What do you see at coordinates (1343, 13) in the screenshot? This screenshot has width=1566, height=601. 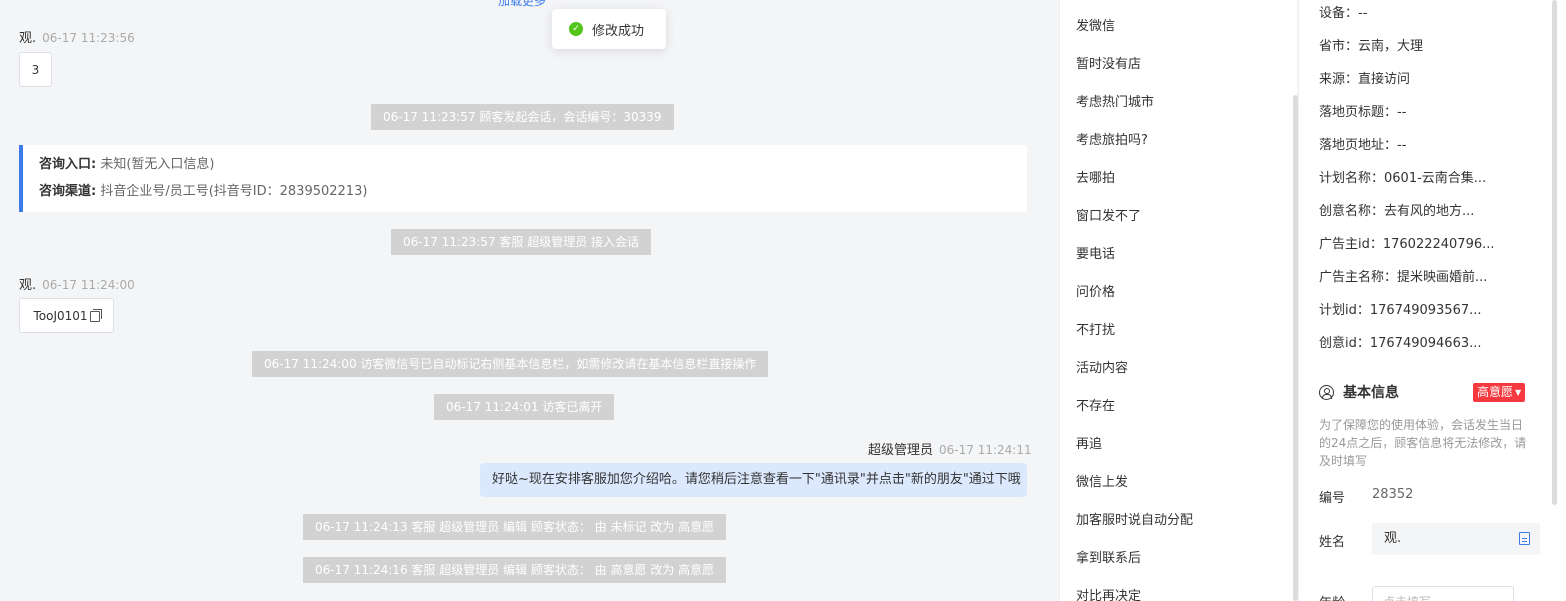 I see `info-row-device: 设备：--` at bounding box center [1343, 13].